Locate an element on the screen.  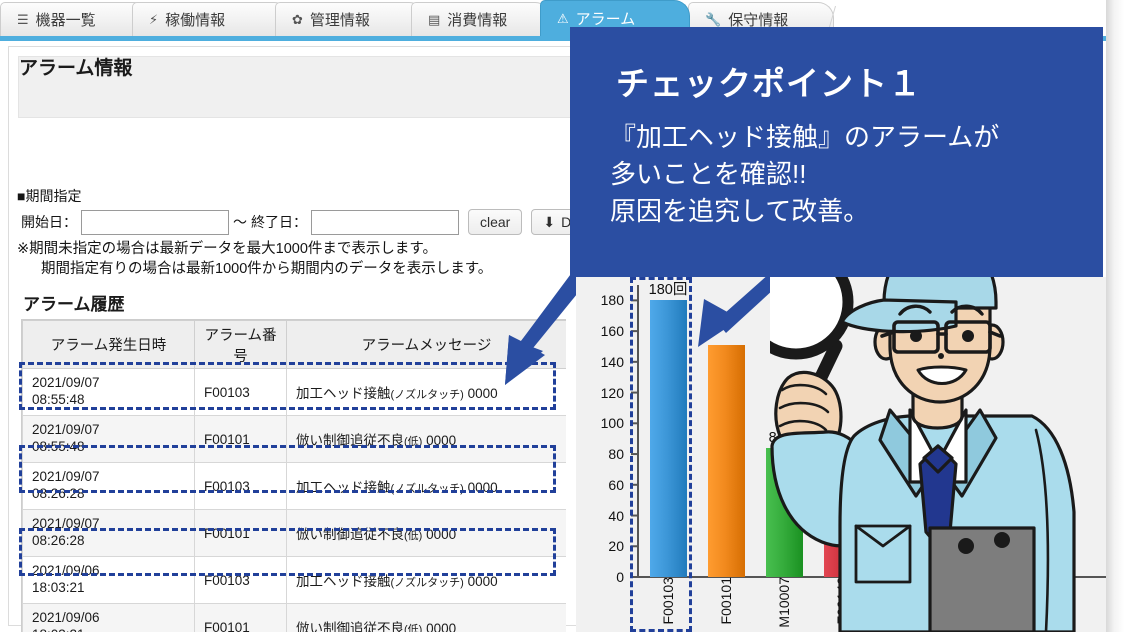
table-row: 2021/09/07 08:26:28 F00101 倣い制御追従不良(低) 0000 is located at coordinates (294, 533).